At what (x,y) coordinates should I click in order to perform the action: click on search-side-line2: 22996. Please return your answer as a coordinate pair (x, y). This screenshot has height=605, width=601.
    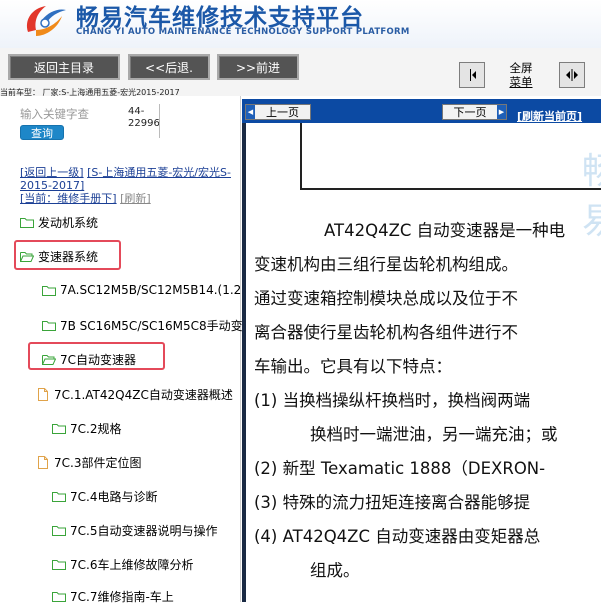
    Looking at the image, I should click on (144, 123).